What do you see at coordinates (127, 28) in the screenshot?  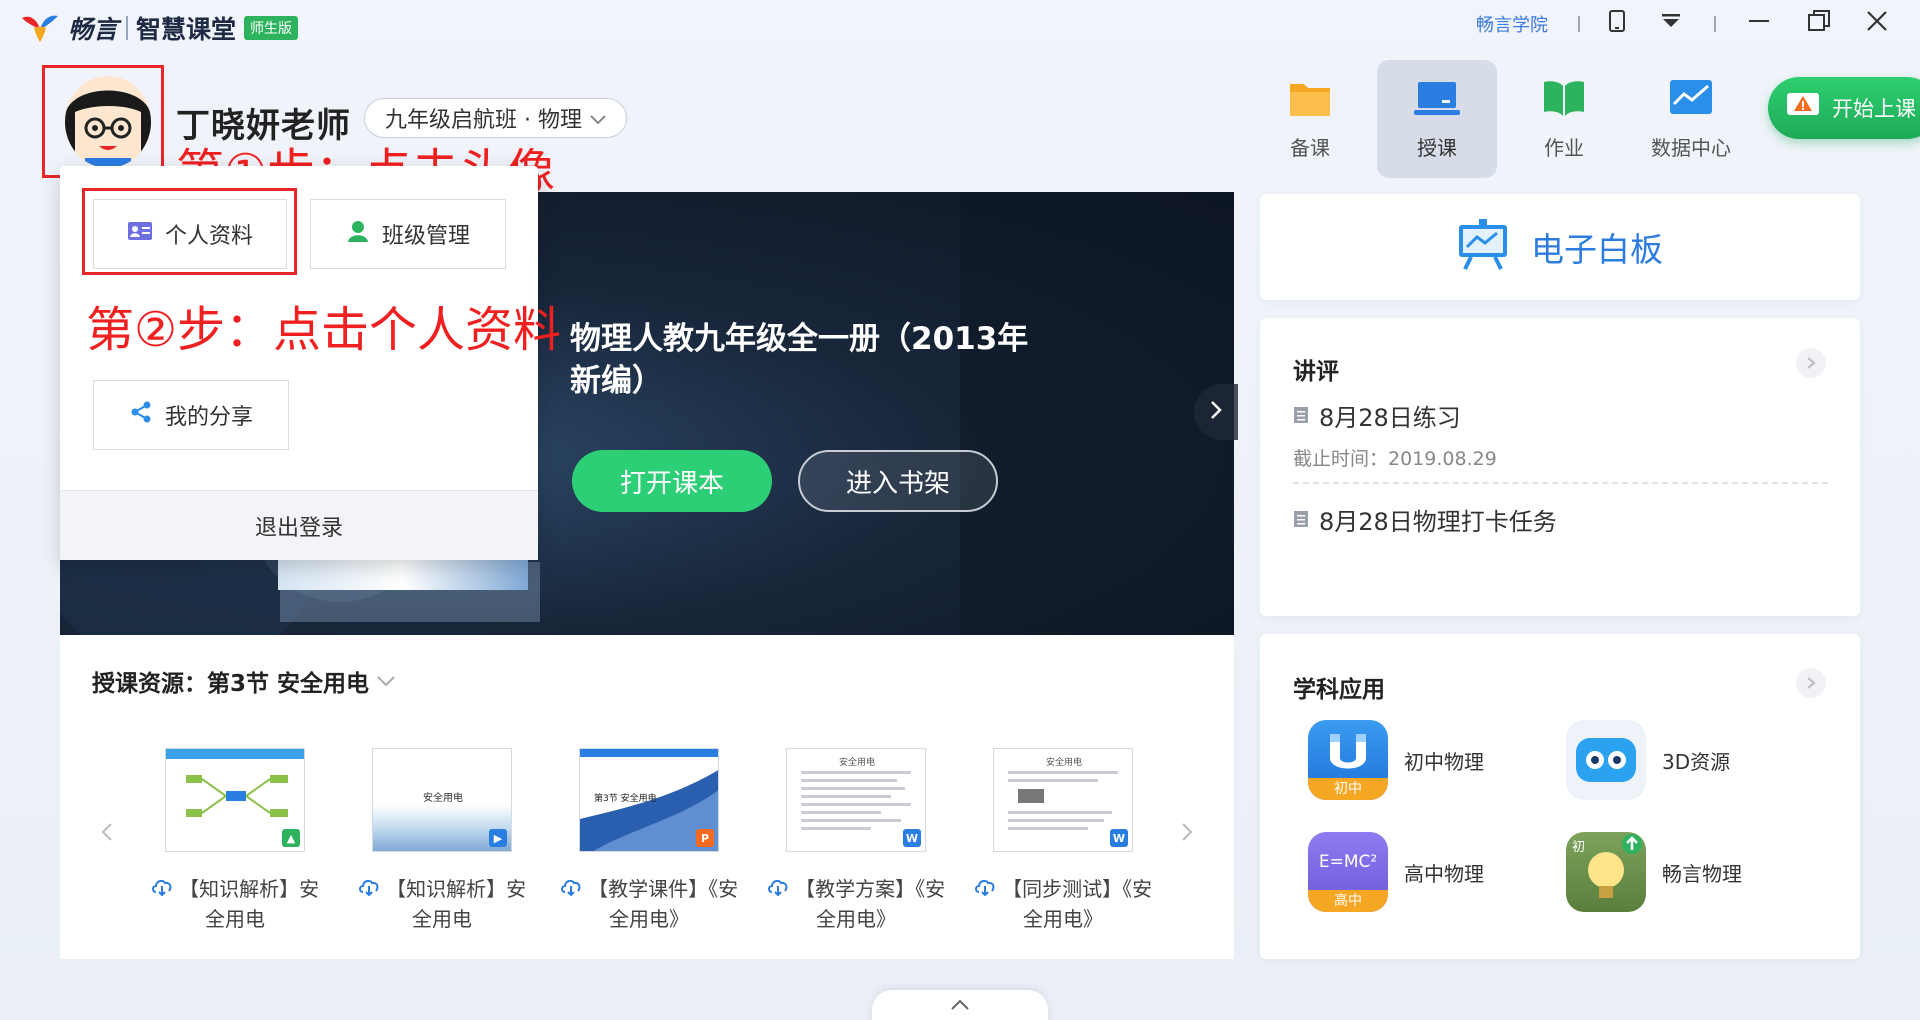 I see `brand-divider` at bounding box center [127, 28].